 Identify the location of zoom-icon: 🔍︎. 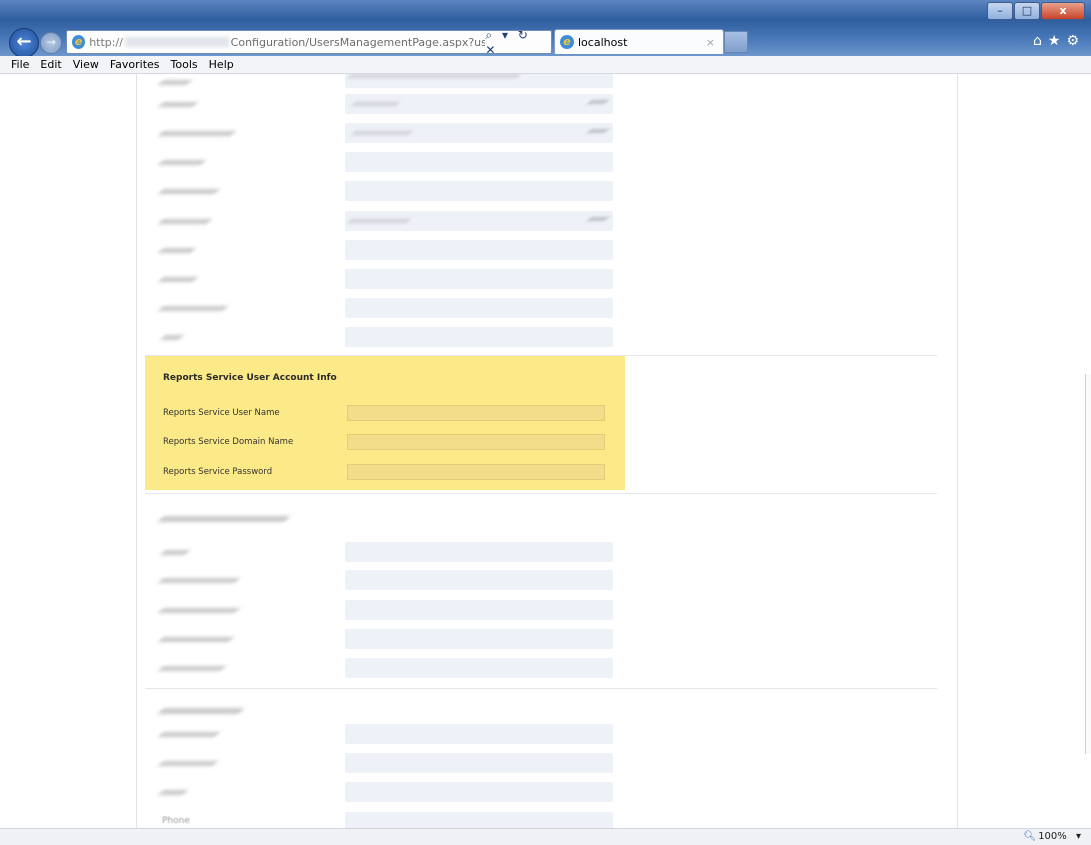
(1030, 836).